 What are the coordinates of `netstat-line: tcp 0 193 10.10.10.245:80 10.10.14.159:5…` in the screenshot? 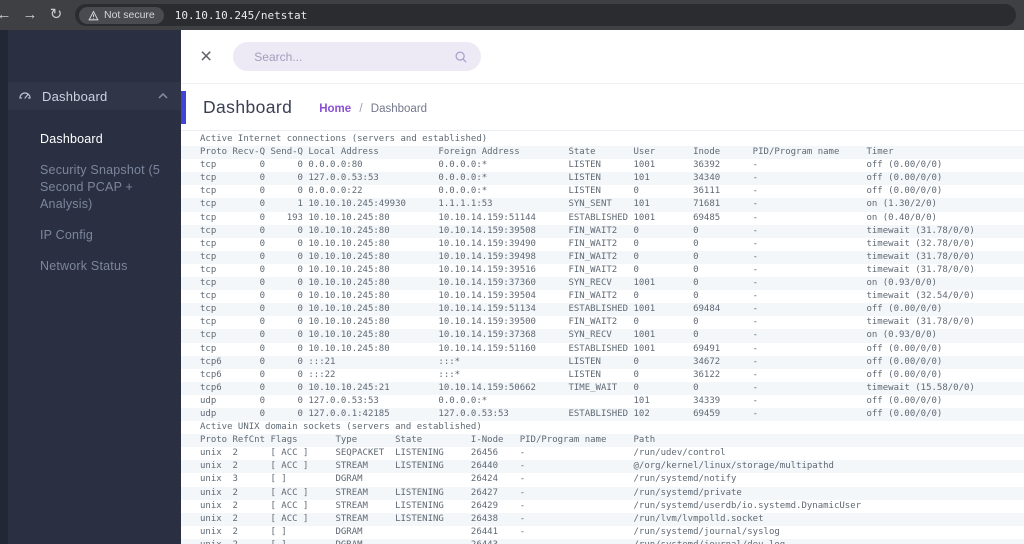 It's located at (568, 217).